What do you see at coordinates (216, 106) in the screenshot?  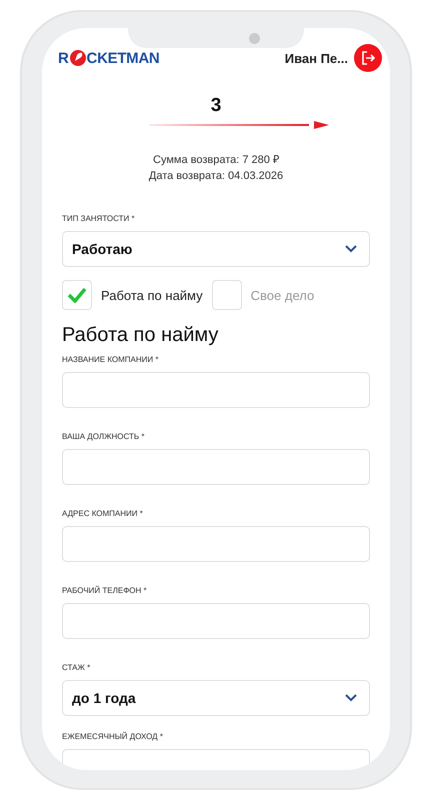 I see `step-number: 3` at bounding box center [216, 106].